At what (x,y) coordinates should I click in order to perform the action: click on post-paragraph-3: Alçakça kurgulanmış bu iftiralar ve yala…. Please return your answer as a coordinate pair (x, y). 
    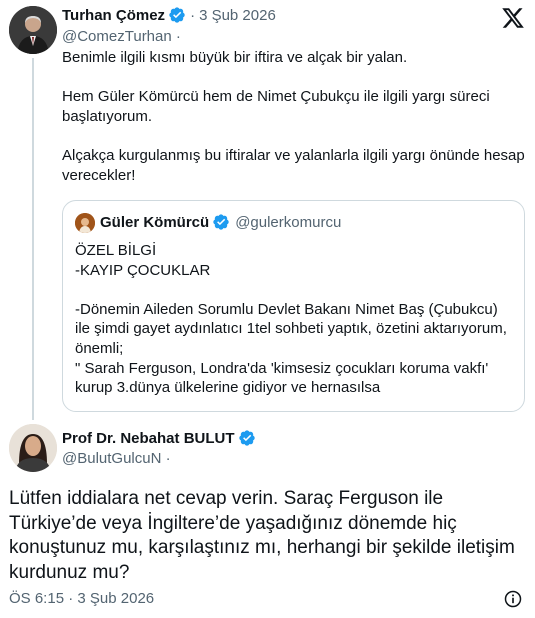
    Looking at the image, I should click on (293, 166).